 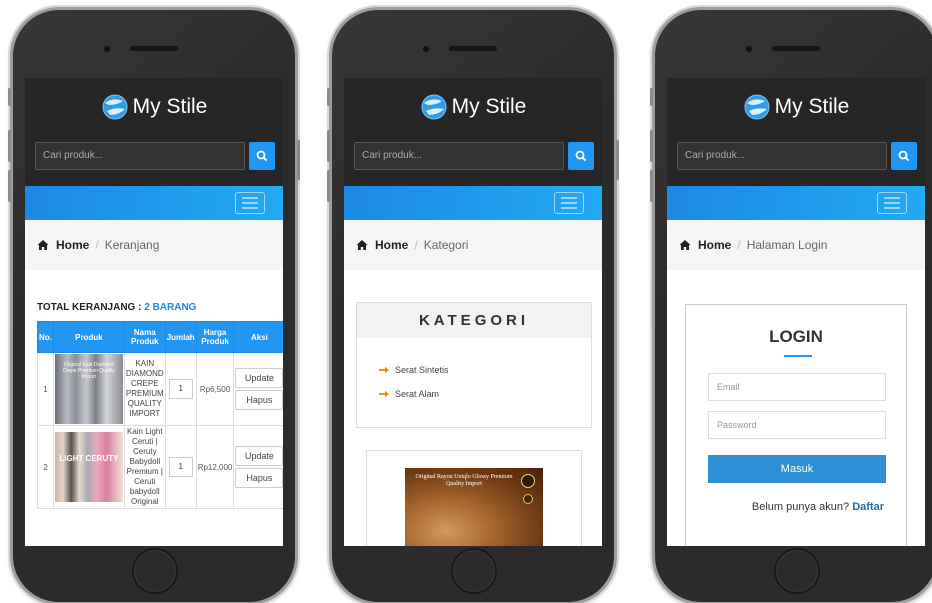 What do you see at coordinates (528, 481) in the screenshot?
I see `quality-seal-icon` at bounding box center [528, 481].